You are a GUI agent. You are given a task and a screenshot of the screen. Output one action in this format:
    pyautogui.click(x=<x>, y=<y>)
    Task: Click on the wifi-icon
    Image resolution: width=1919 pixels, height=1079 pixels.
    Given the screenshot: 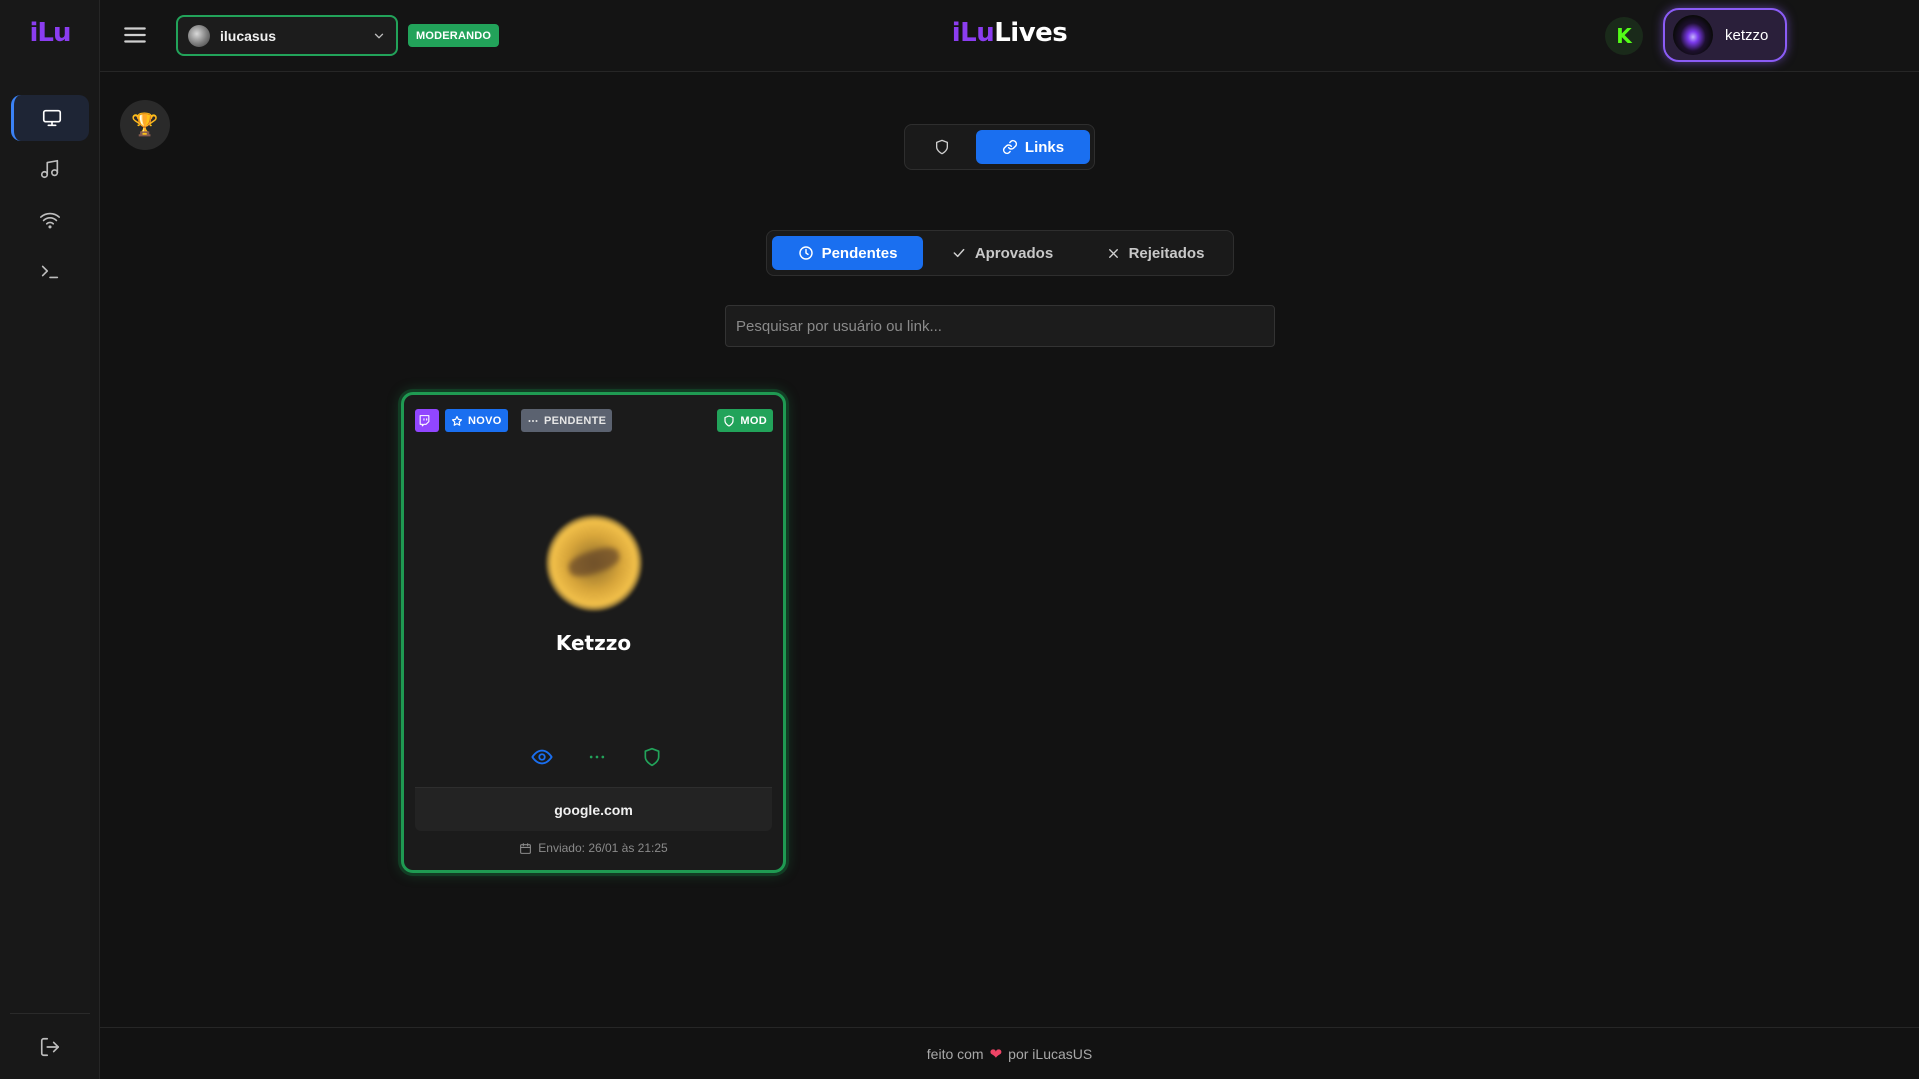 What is the action you would take?
    pyautogui.click(x=50, y=220)
    